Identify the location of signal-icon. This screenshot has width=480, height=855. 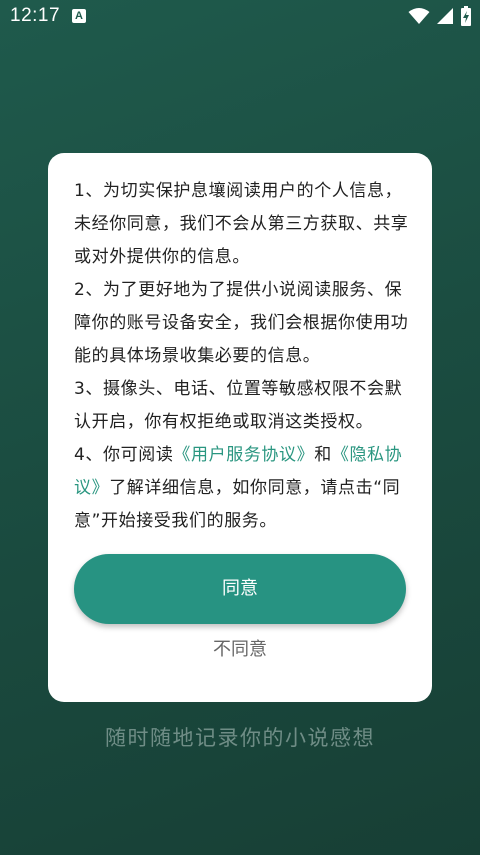
(445, 16).